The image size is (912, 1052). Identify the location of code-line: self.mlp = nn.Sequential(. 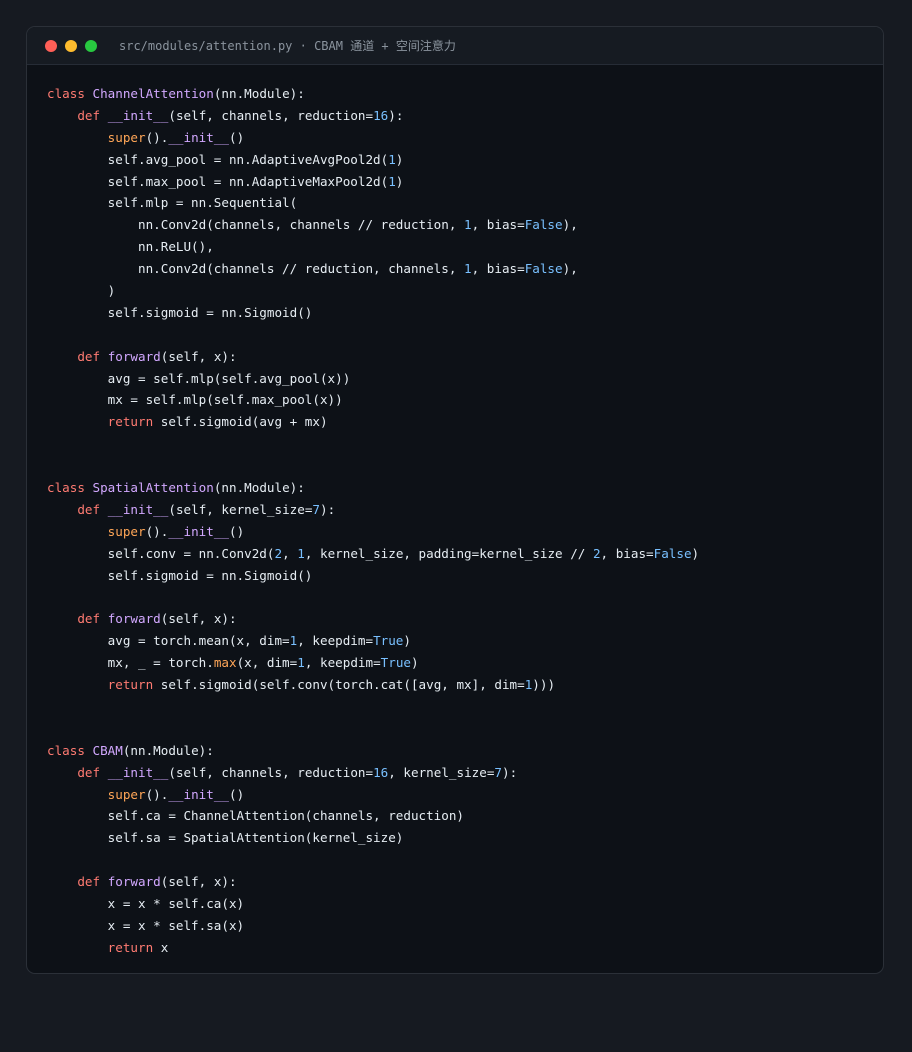
(465, 203).